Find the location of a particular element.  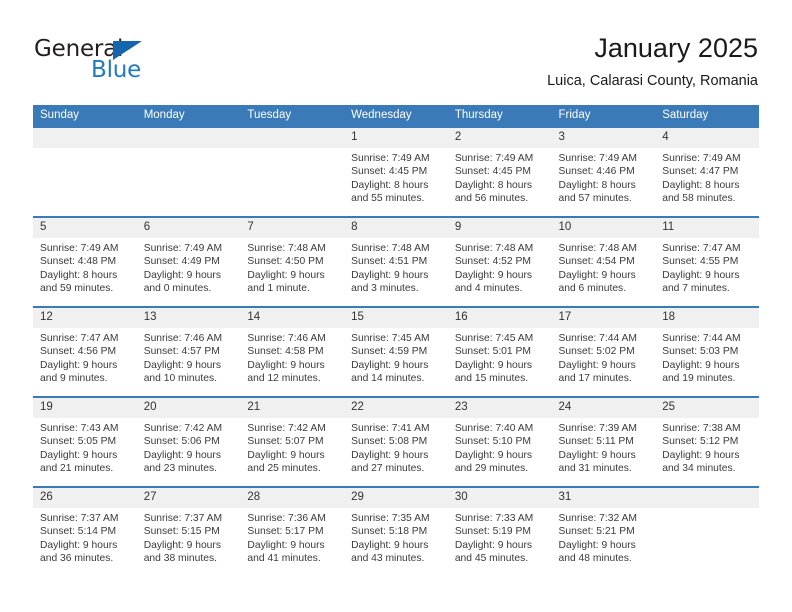

day-number: 25 is located at coordinates (707, 408).